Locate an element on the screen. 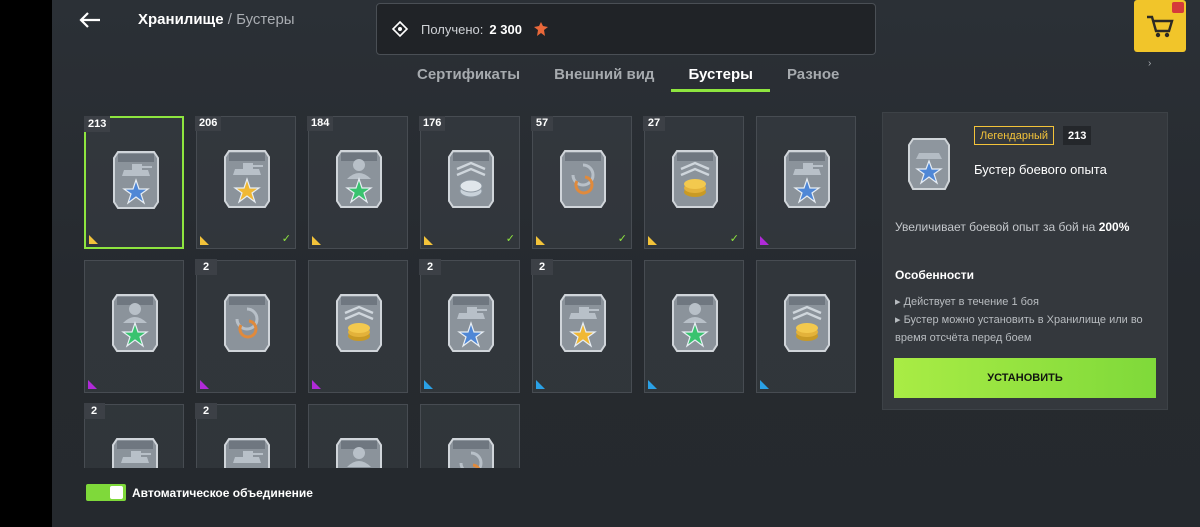  feature-item: ▸ Действует в течение 1 боя is located at coordinates (967, 302).